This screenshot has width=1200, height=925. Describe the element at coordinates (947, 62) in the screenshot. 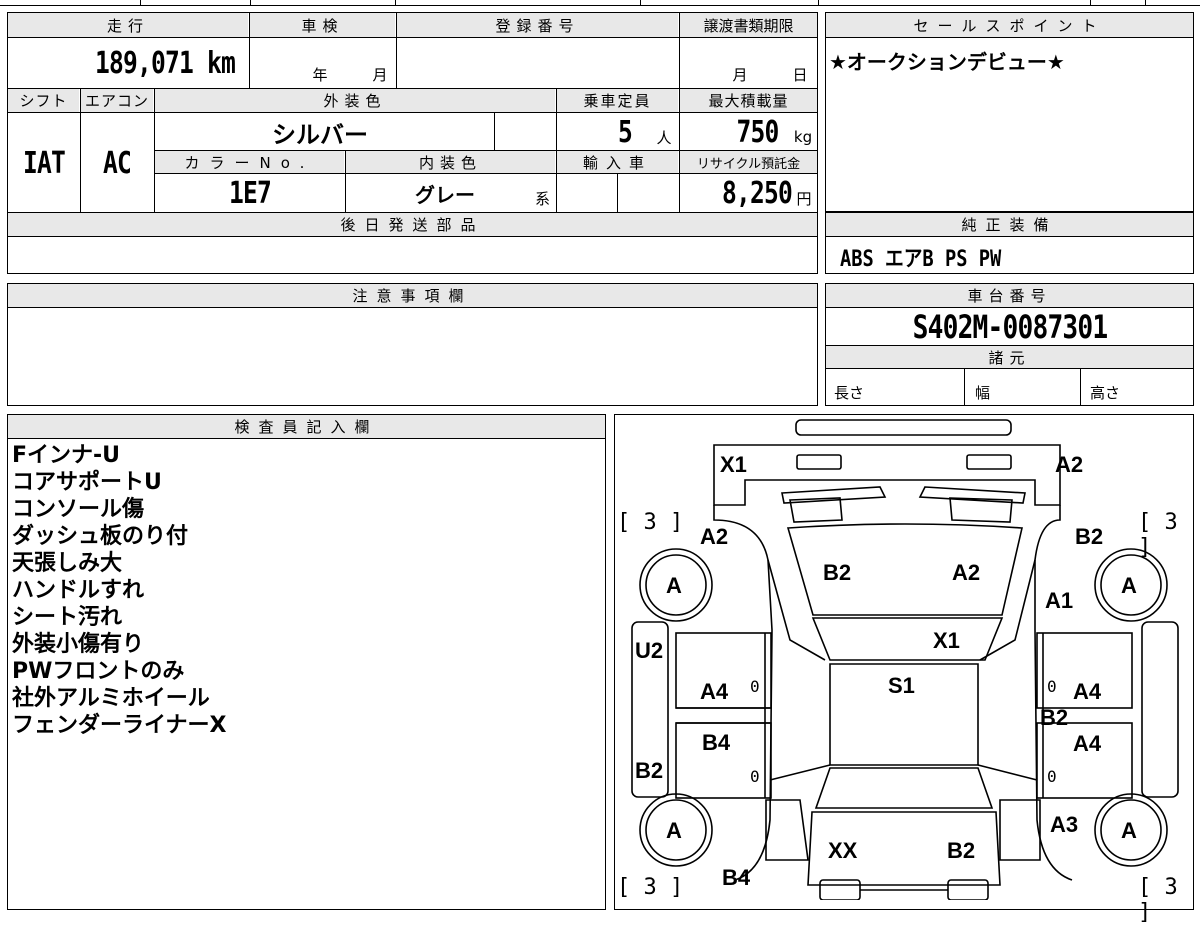

I see `sales-point-text: ★オークションデビュー★` at that location.